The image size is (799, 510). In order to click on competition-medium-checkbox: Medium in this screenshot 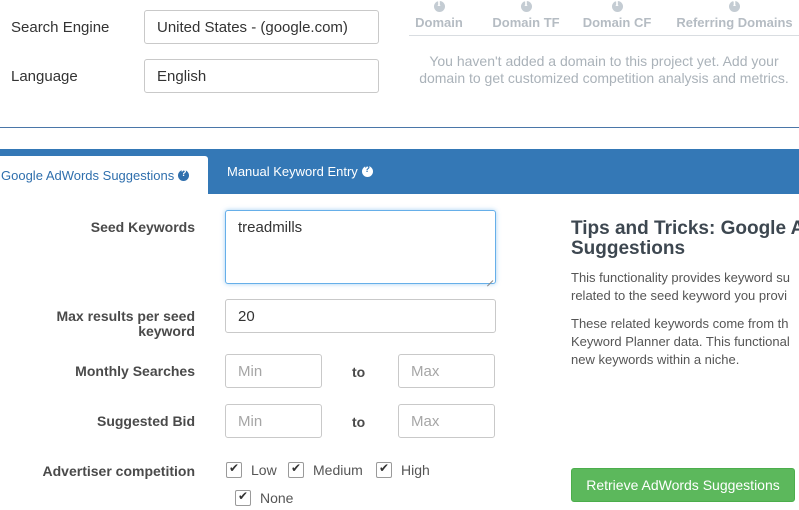, I will do `click(325, 469)`.